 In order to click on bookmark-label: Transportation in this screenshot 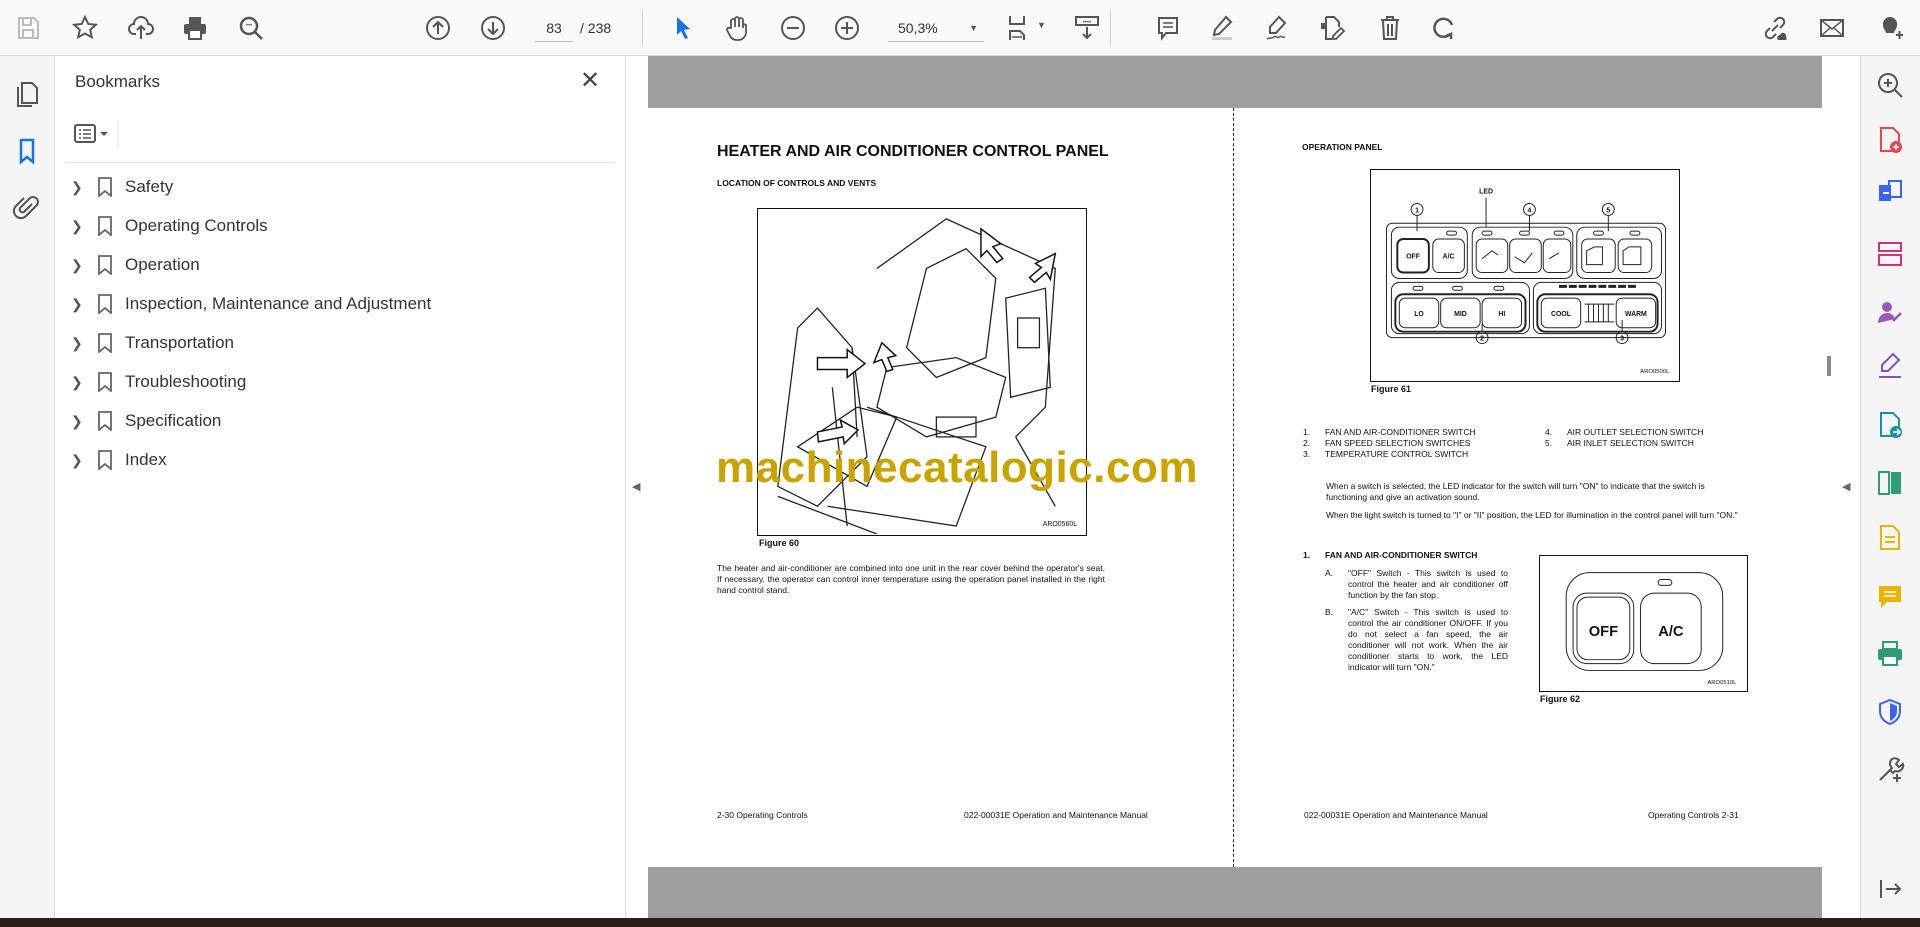, I will do `click(179, 342)`.